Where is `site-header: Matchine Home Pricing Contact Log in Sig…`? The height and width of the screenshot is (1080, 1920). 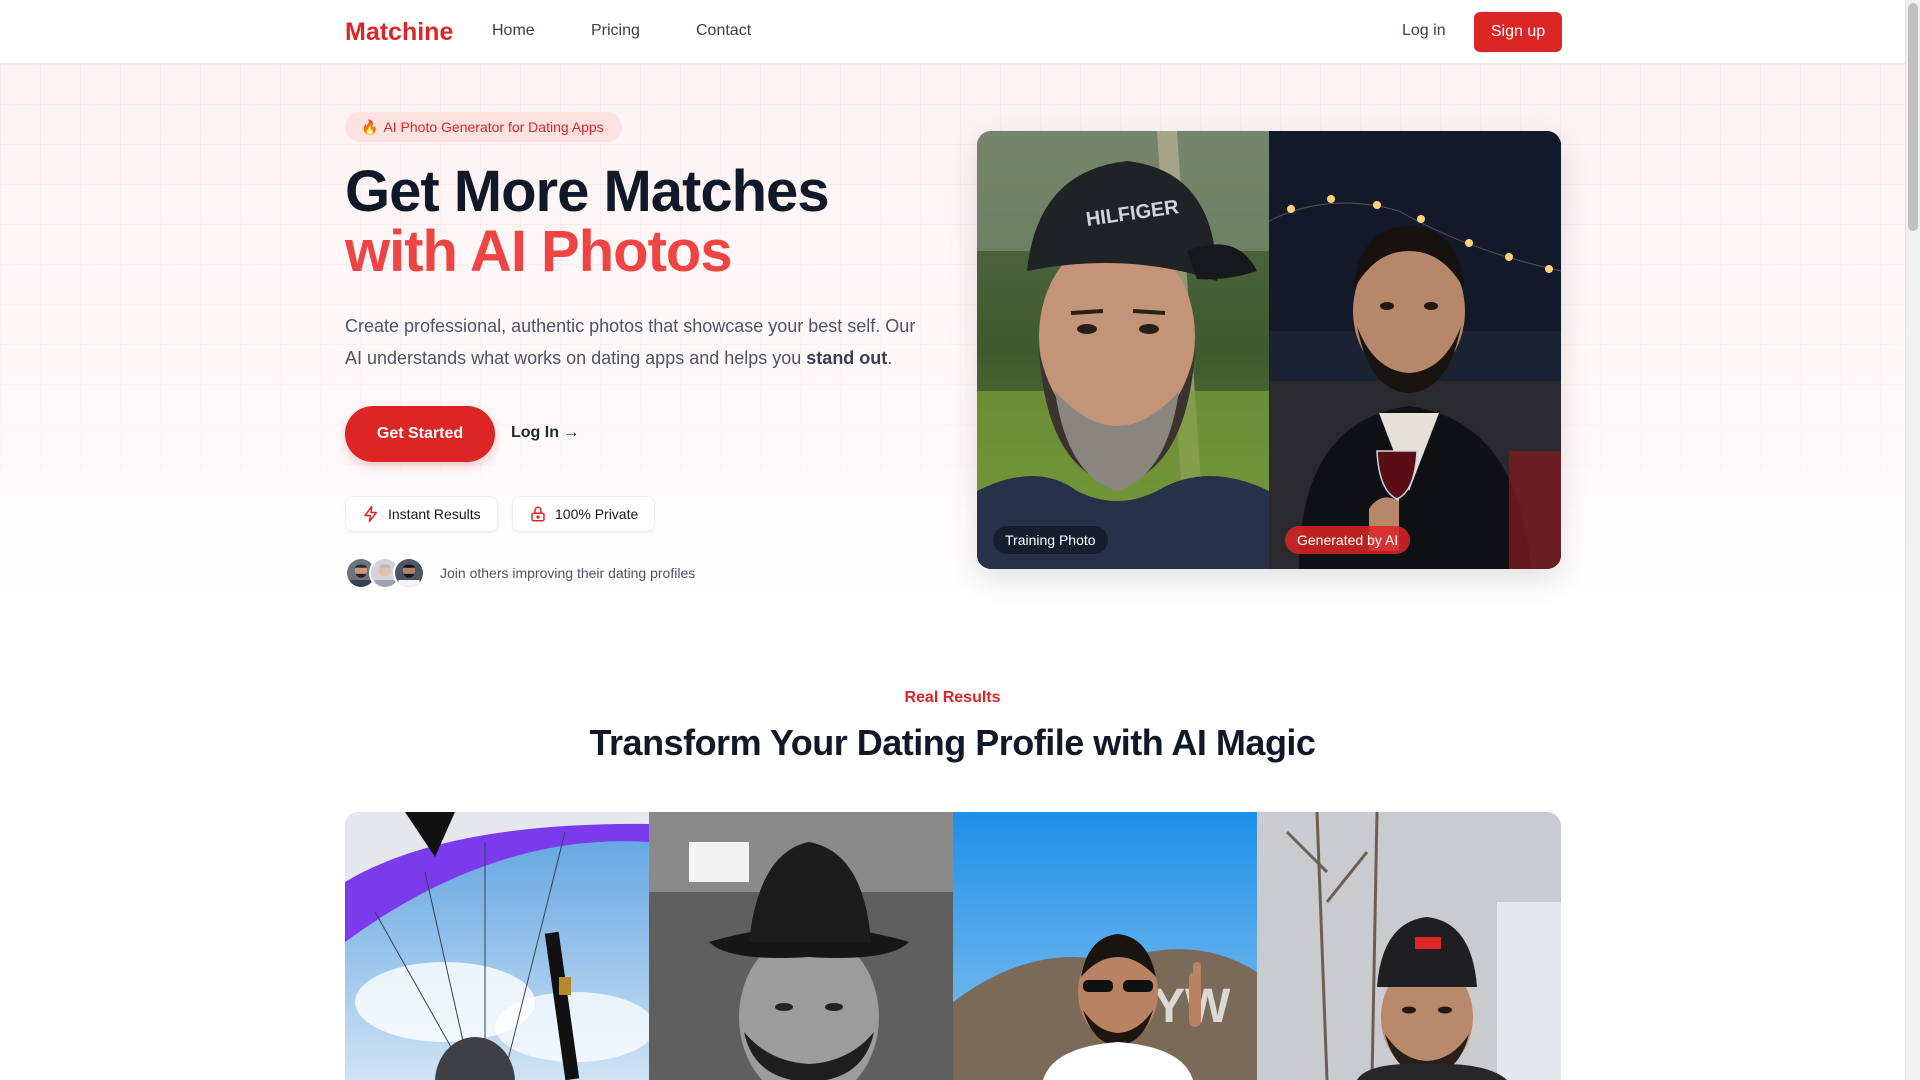
site-header: Matchine Home Pricing Contact Log in Sig… is located at coordinates (952, 32).